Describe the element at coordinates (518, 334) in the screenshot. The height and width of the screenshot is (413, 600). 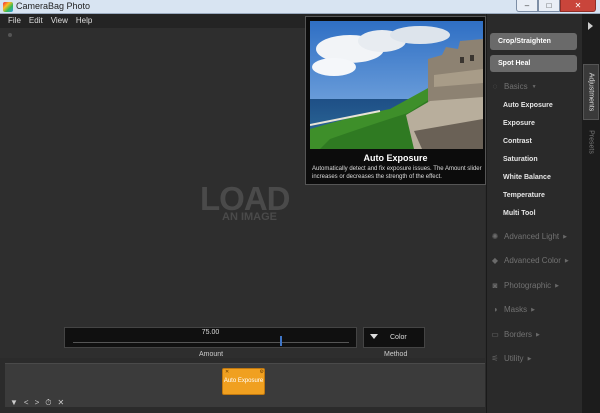
I see `section-borders-label: Borders` at that location.